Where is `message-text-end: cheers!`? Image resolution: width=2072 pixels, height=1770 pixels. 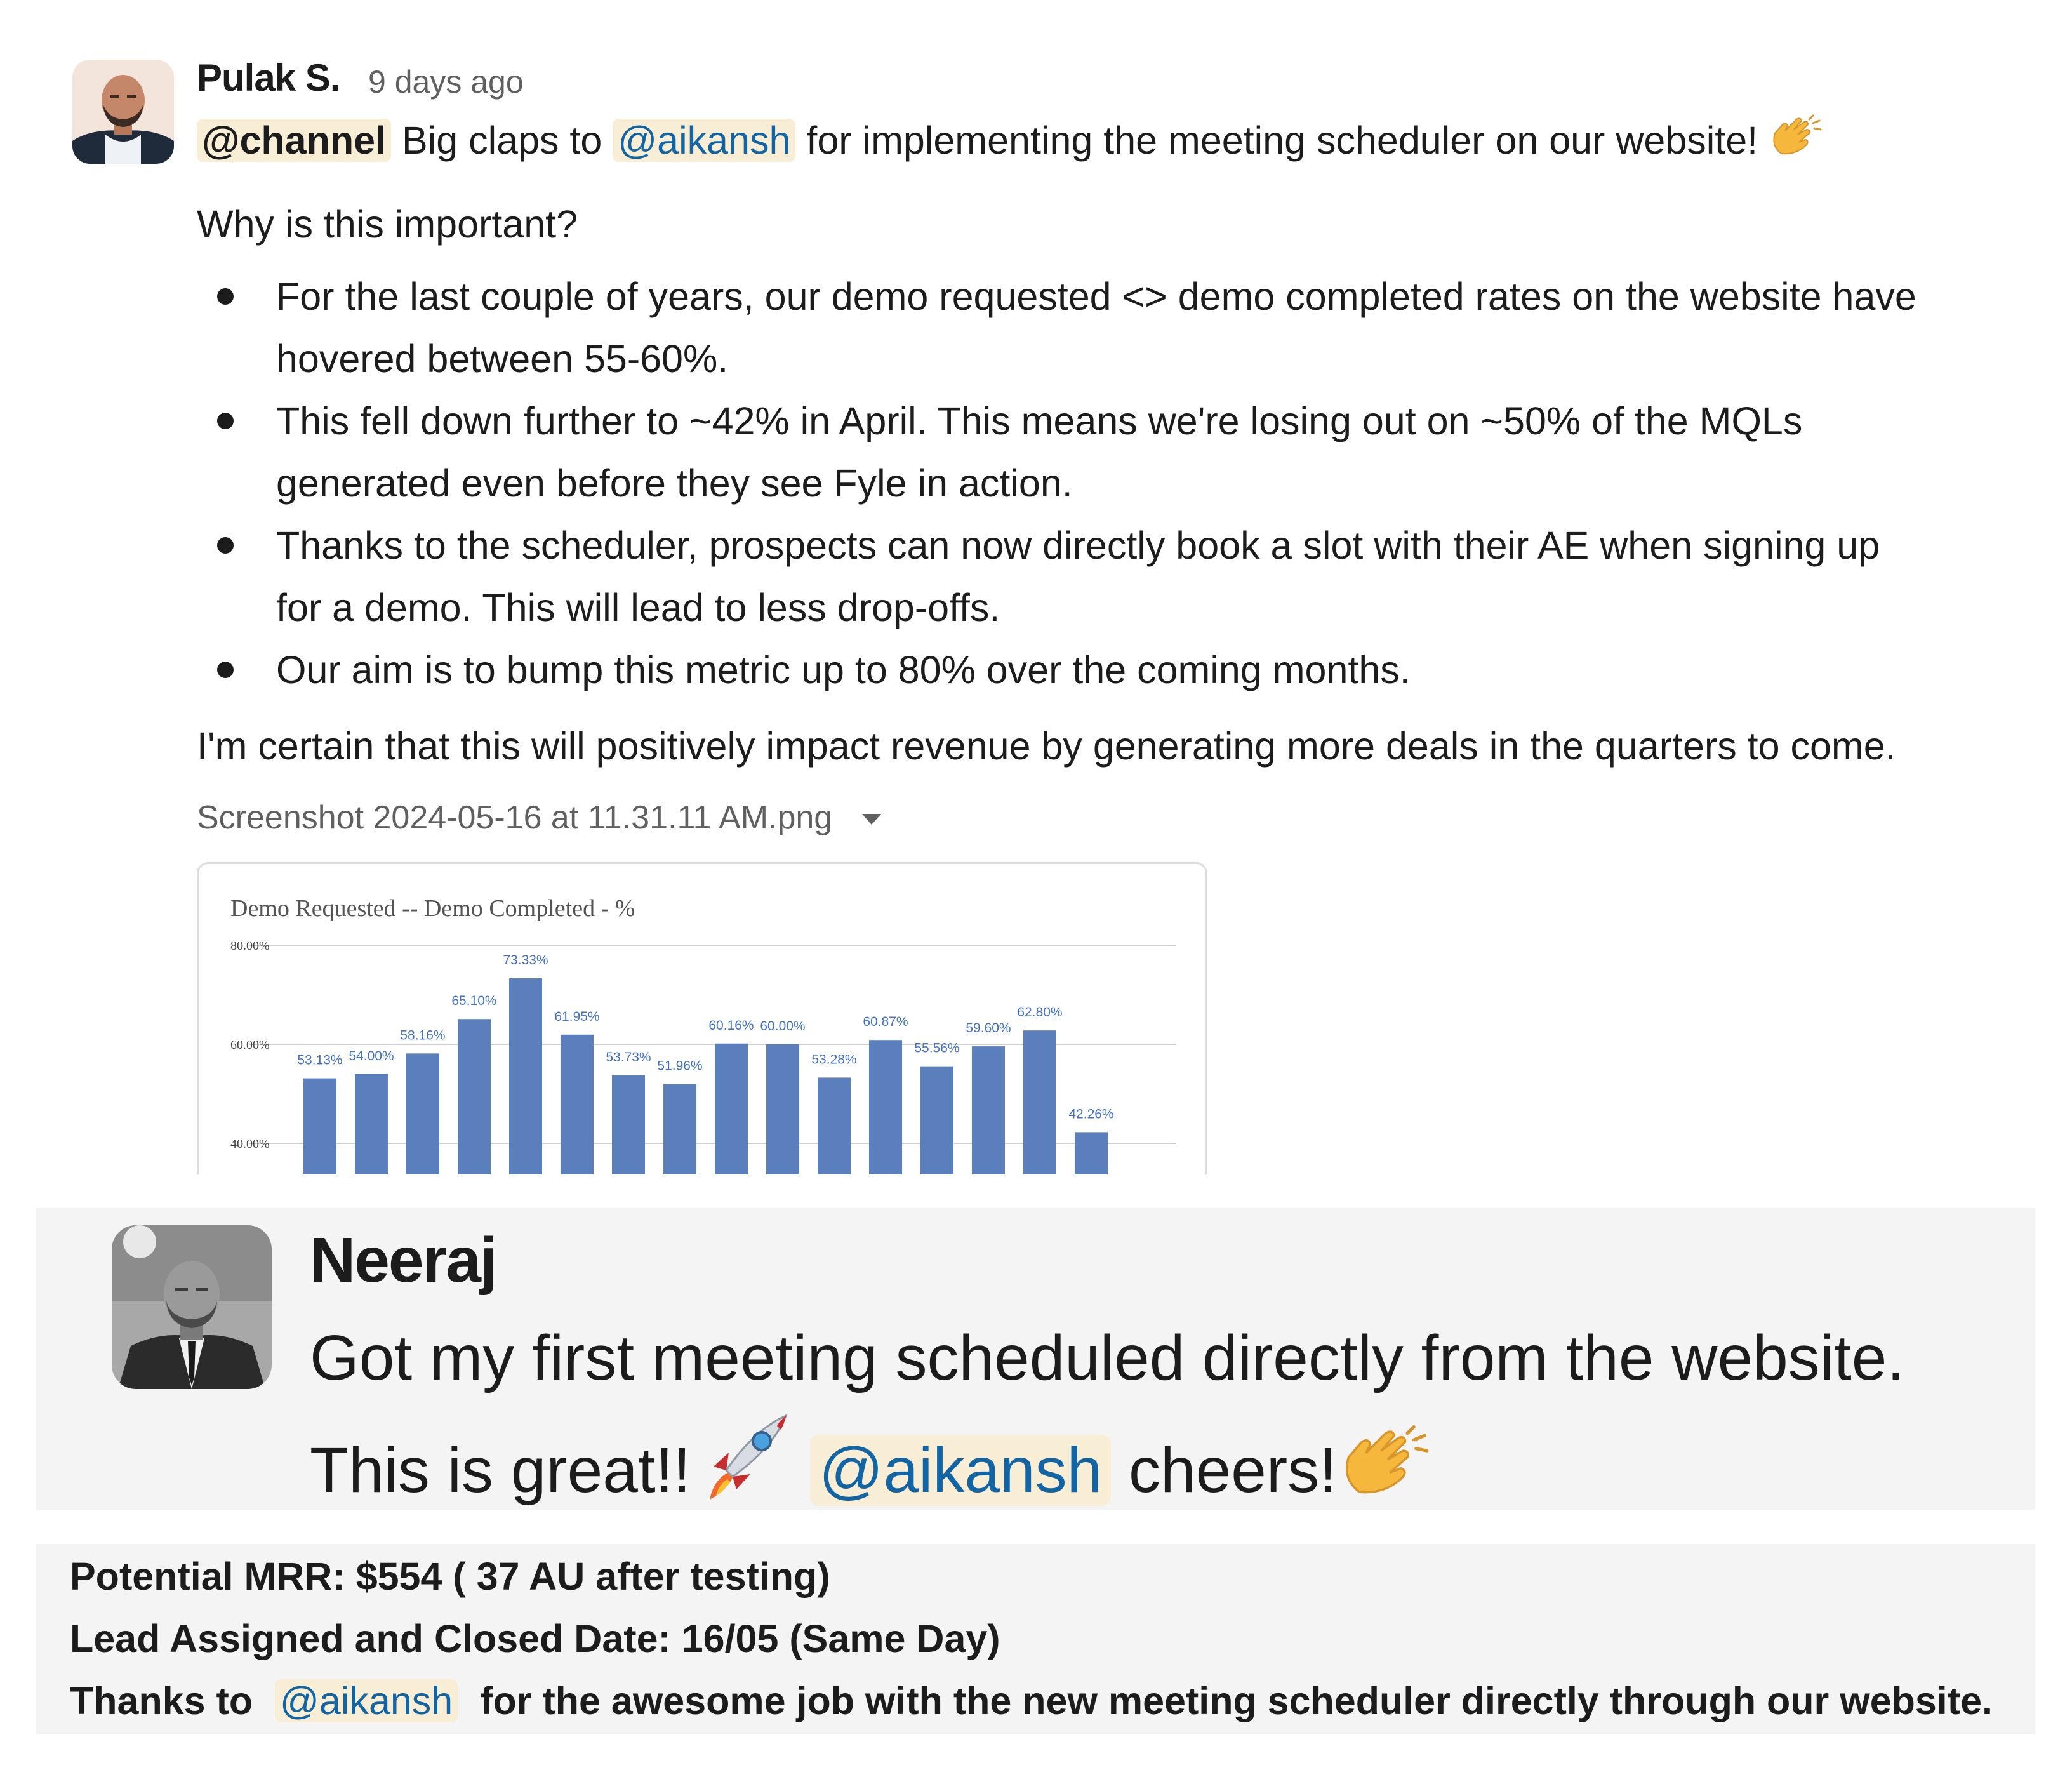
message-text-end: cheers! is located at coordinates (1233, 1470).